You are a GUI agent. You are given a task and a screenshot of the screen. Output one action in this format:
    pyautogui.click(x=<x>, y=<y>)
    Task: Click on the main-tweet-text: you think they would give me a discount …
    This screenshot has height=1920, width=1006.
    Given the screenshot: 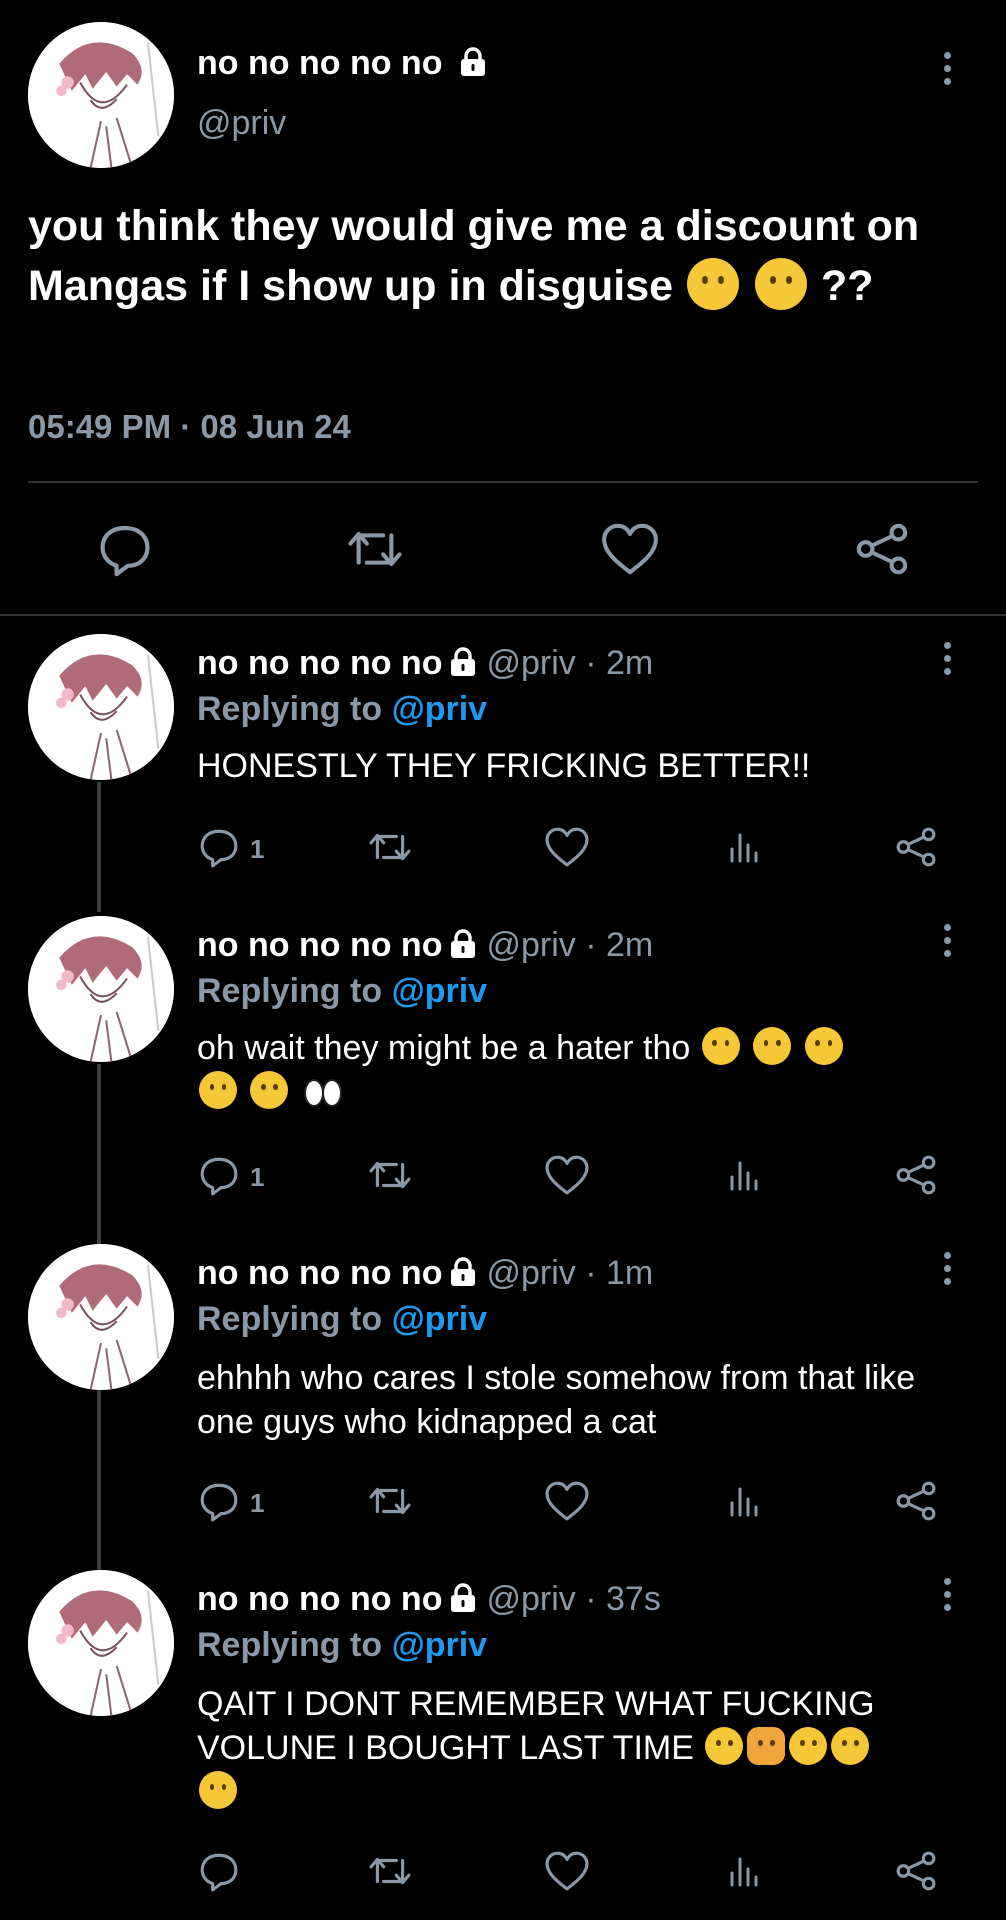 What is the action you would take?
    pyautogui.click(x=503, y=256)
    